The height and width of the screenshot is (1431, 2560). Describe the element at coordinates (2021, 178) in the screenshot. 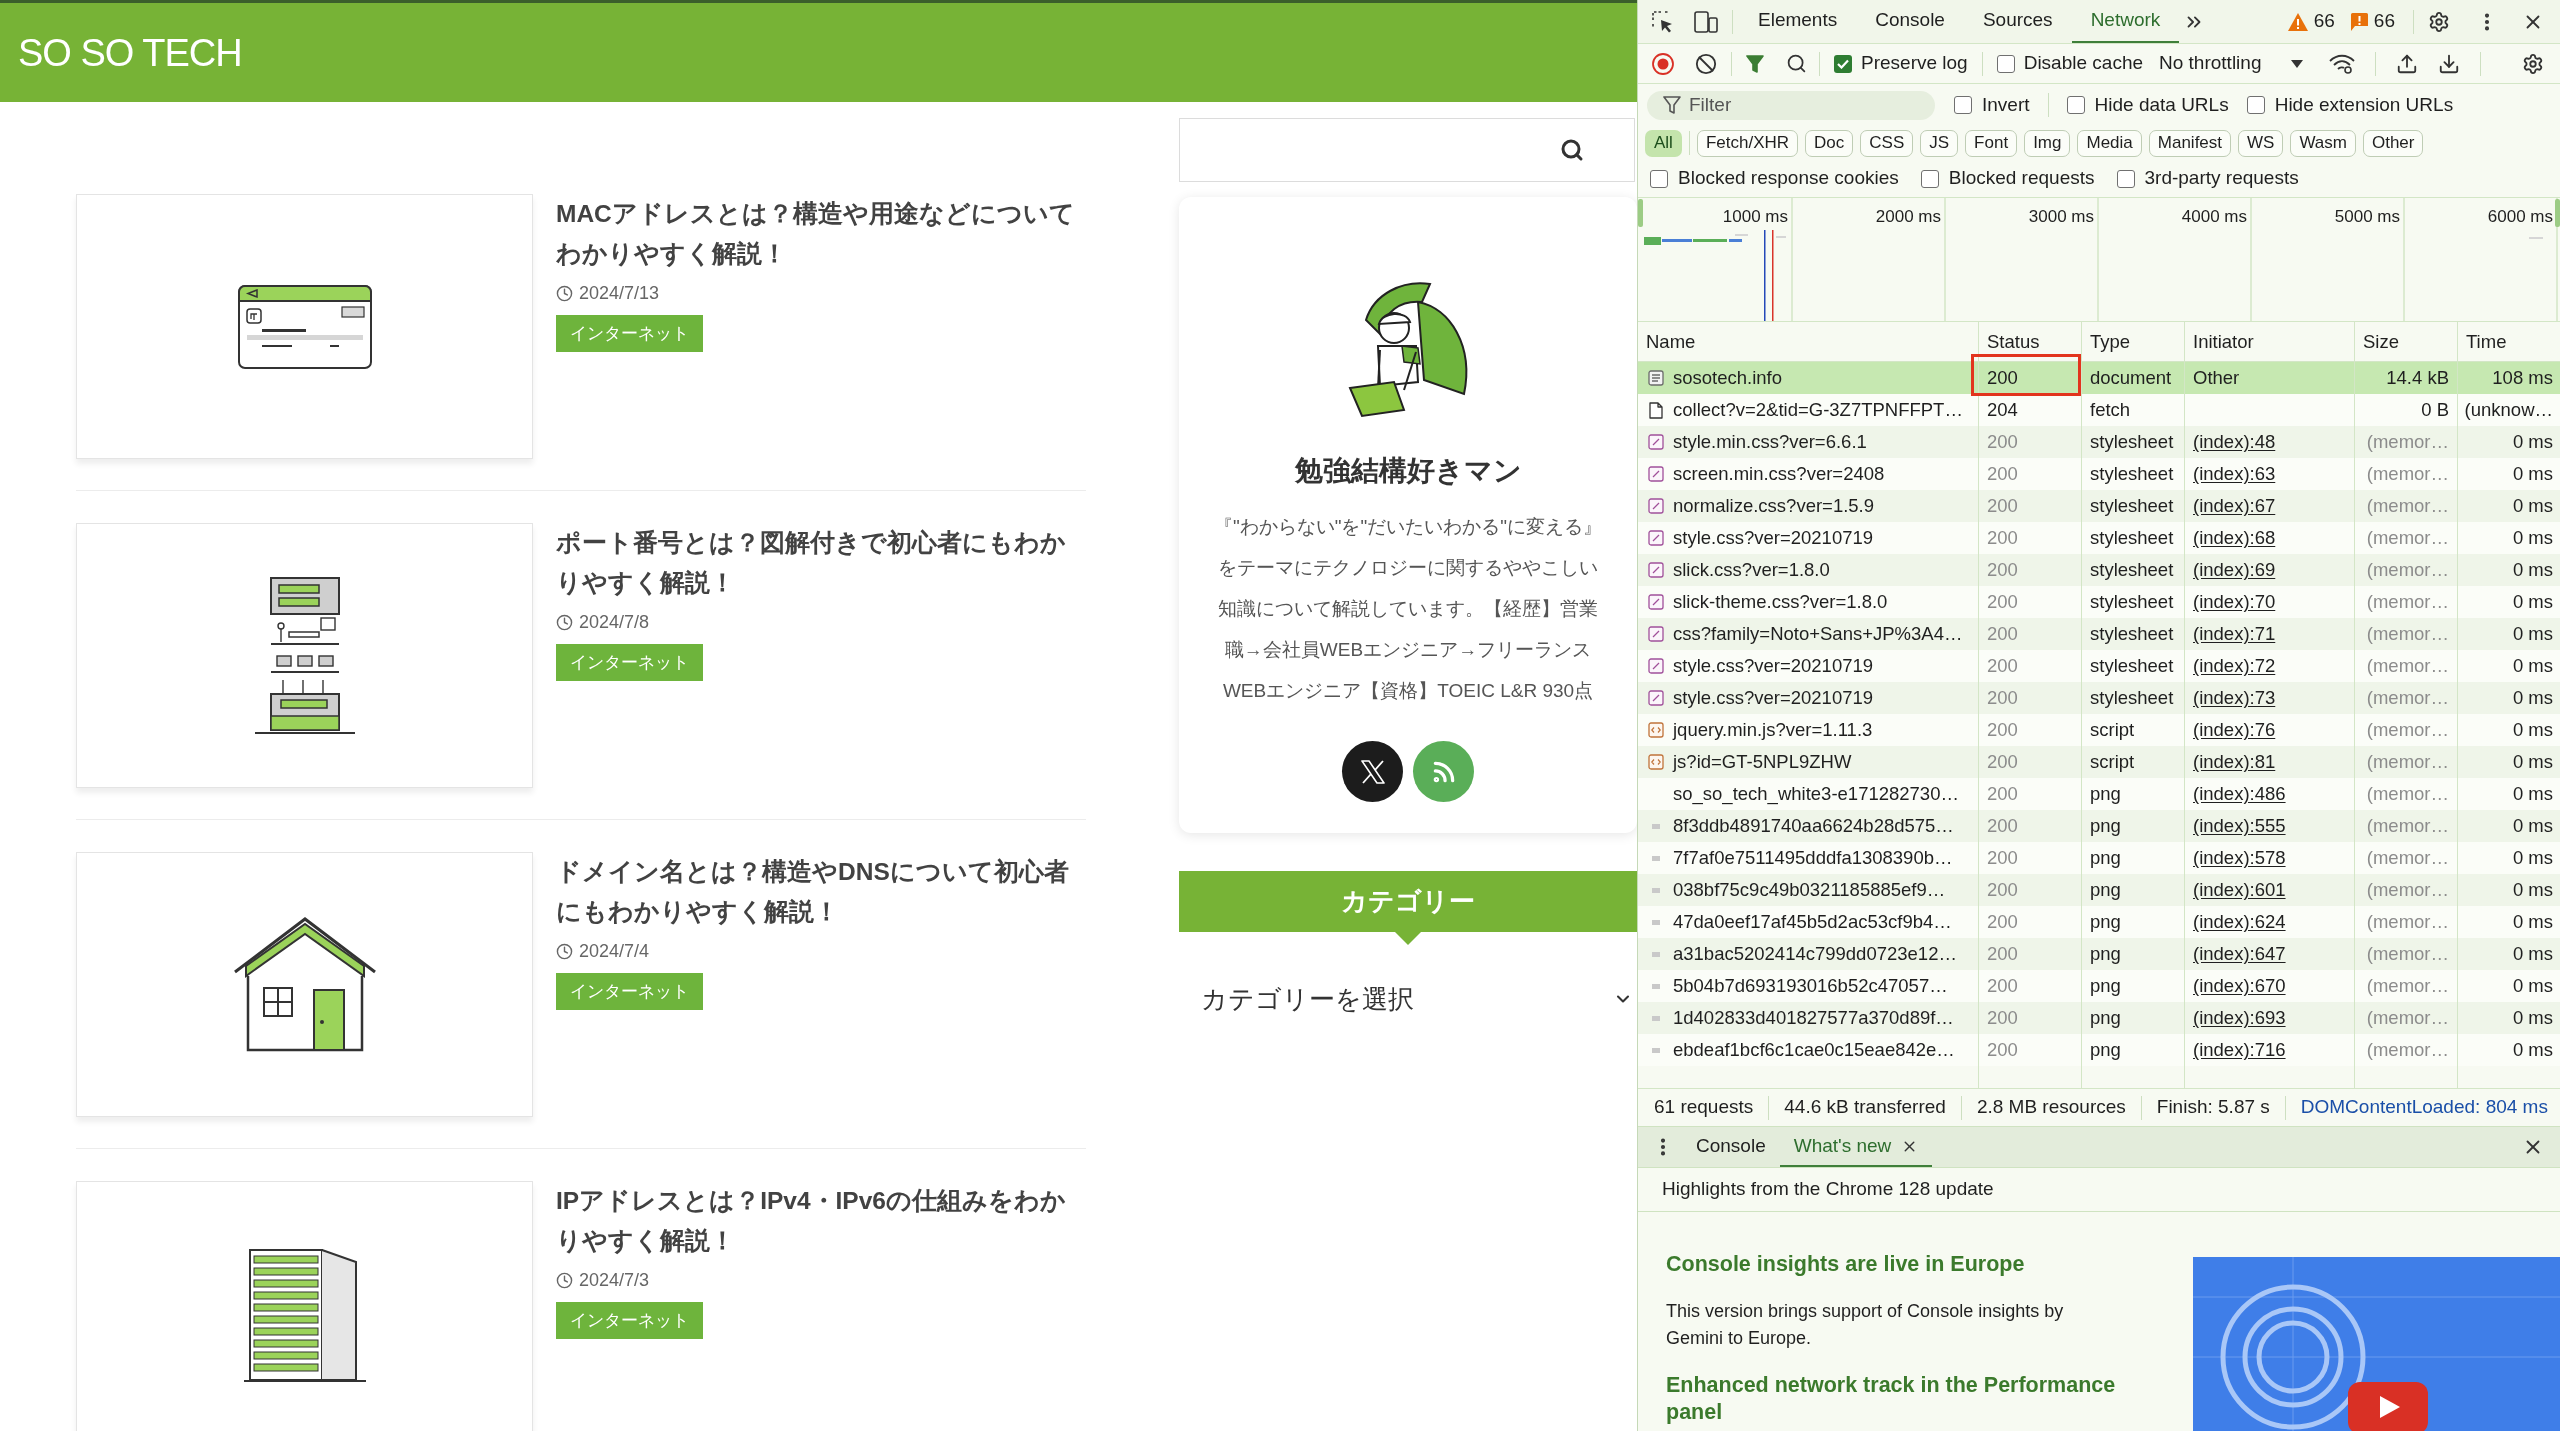

I see `checkbox-label: Blocked requests` at that location.